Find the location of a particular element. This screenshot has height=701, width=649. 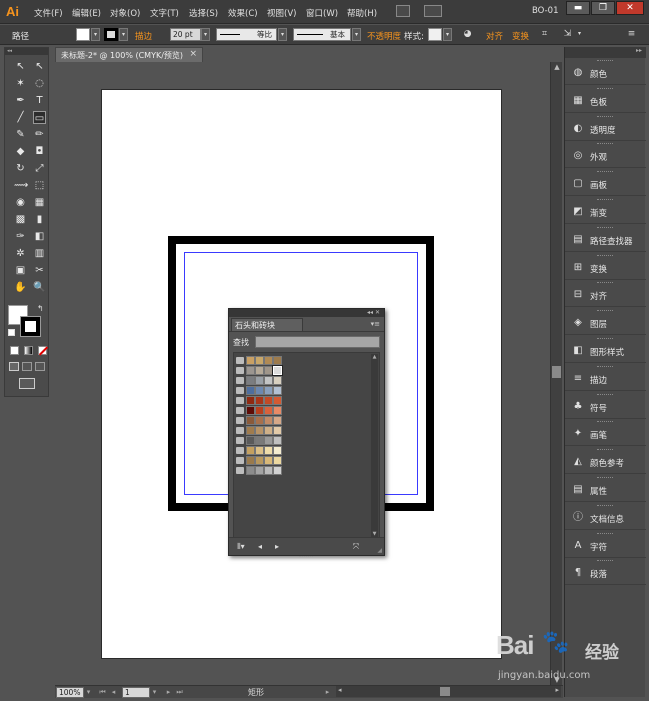

profile-dropdown: ▾ is located at coordinates (282, 34).